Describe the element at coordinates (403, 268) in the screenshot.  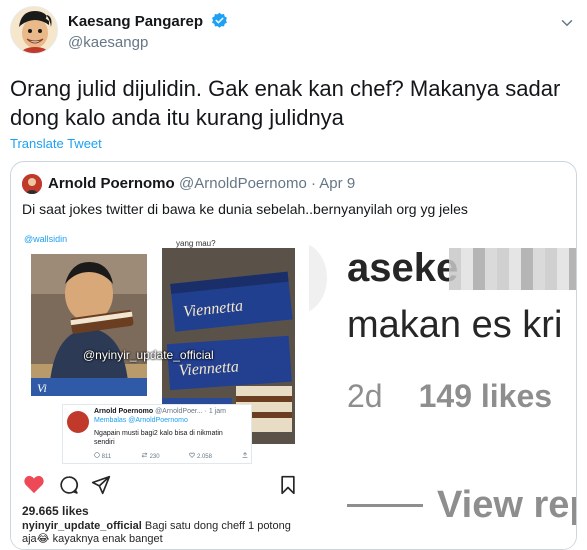
I see `comment-username: aseke` at that location.